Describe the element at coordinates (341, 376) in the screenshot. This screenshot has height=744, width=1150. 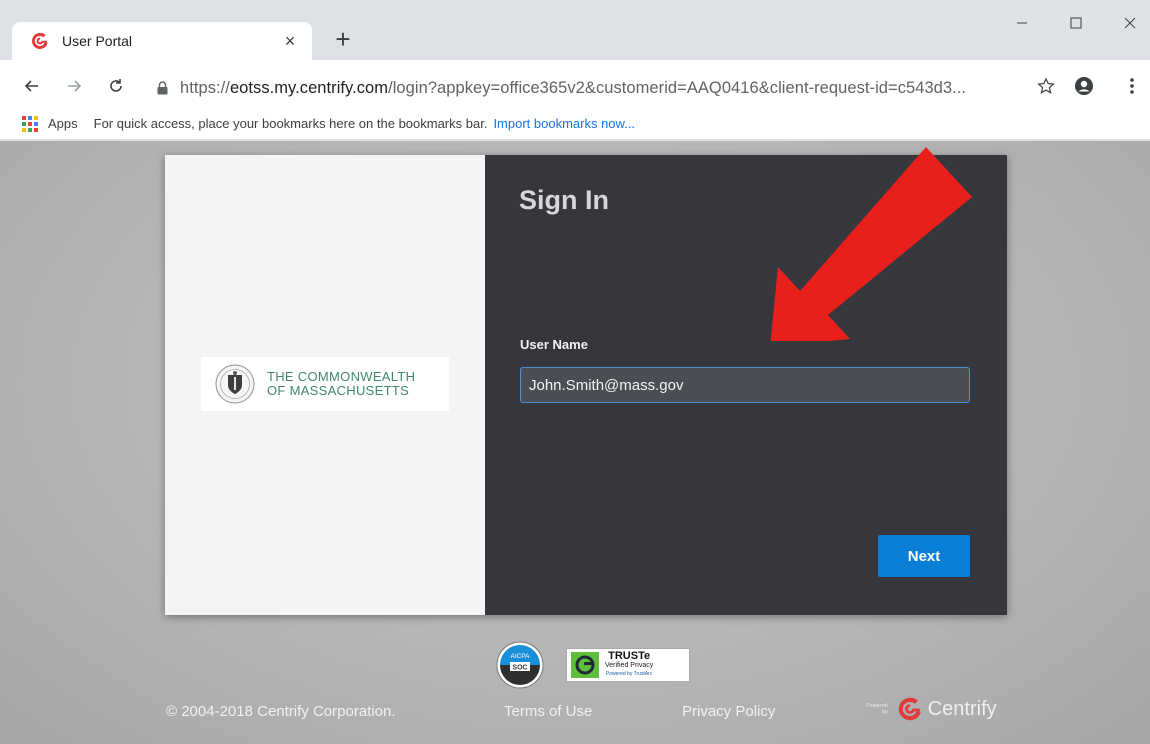
I see `org-logo-line1: THE COMMONWEALTH` at that location.